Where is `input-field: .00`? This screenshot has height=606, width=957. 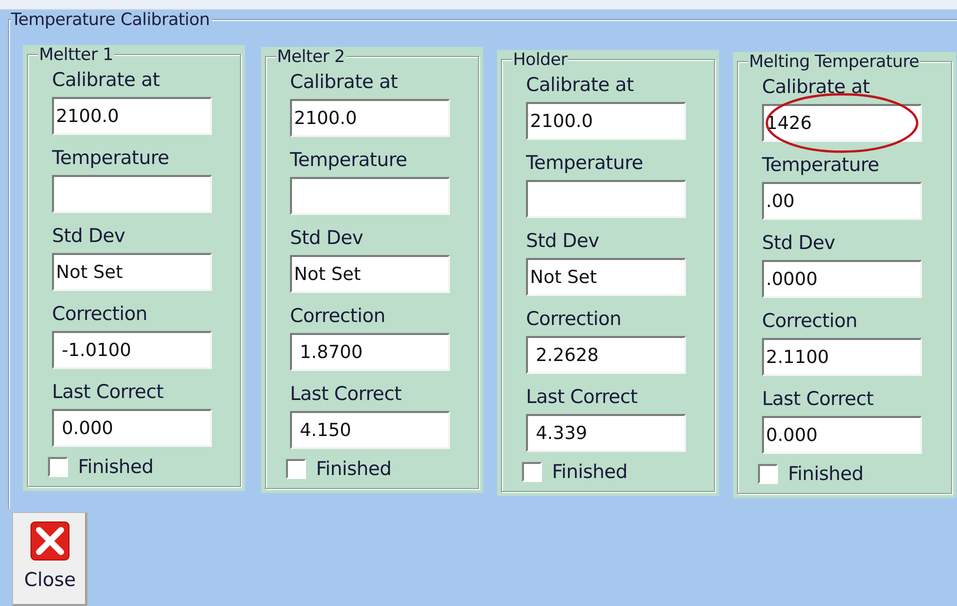 input-field: .00 is located at coordinates (842, 201).